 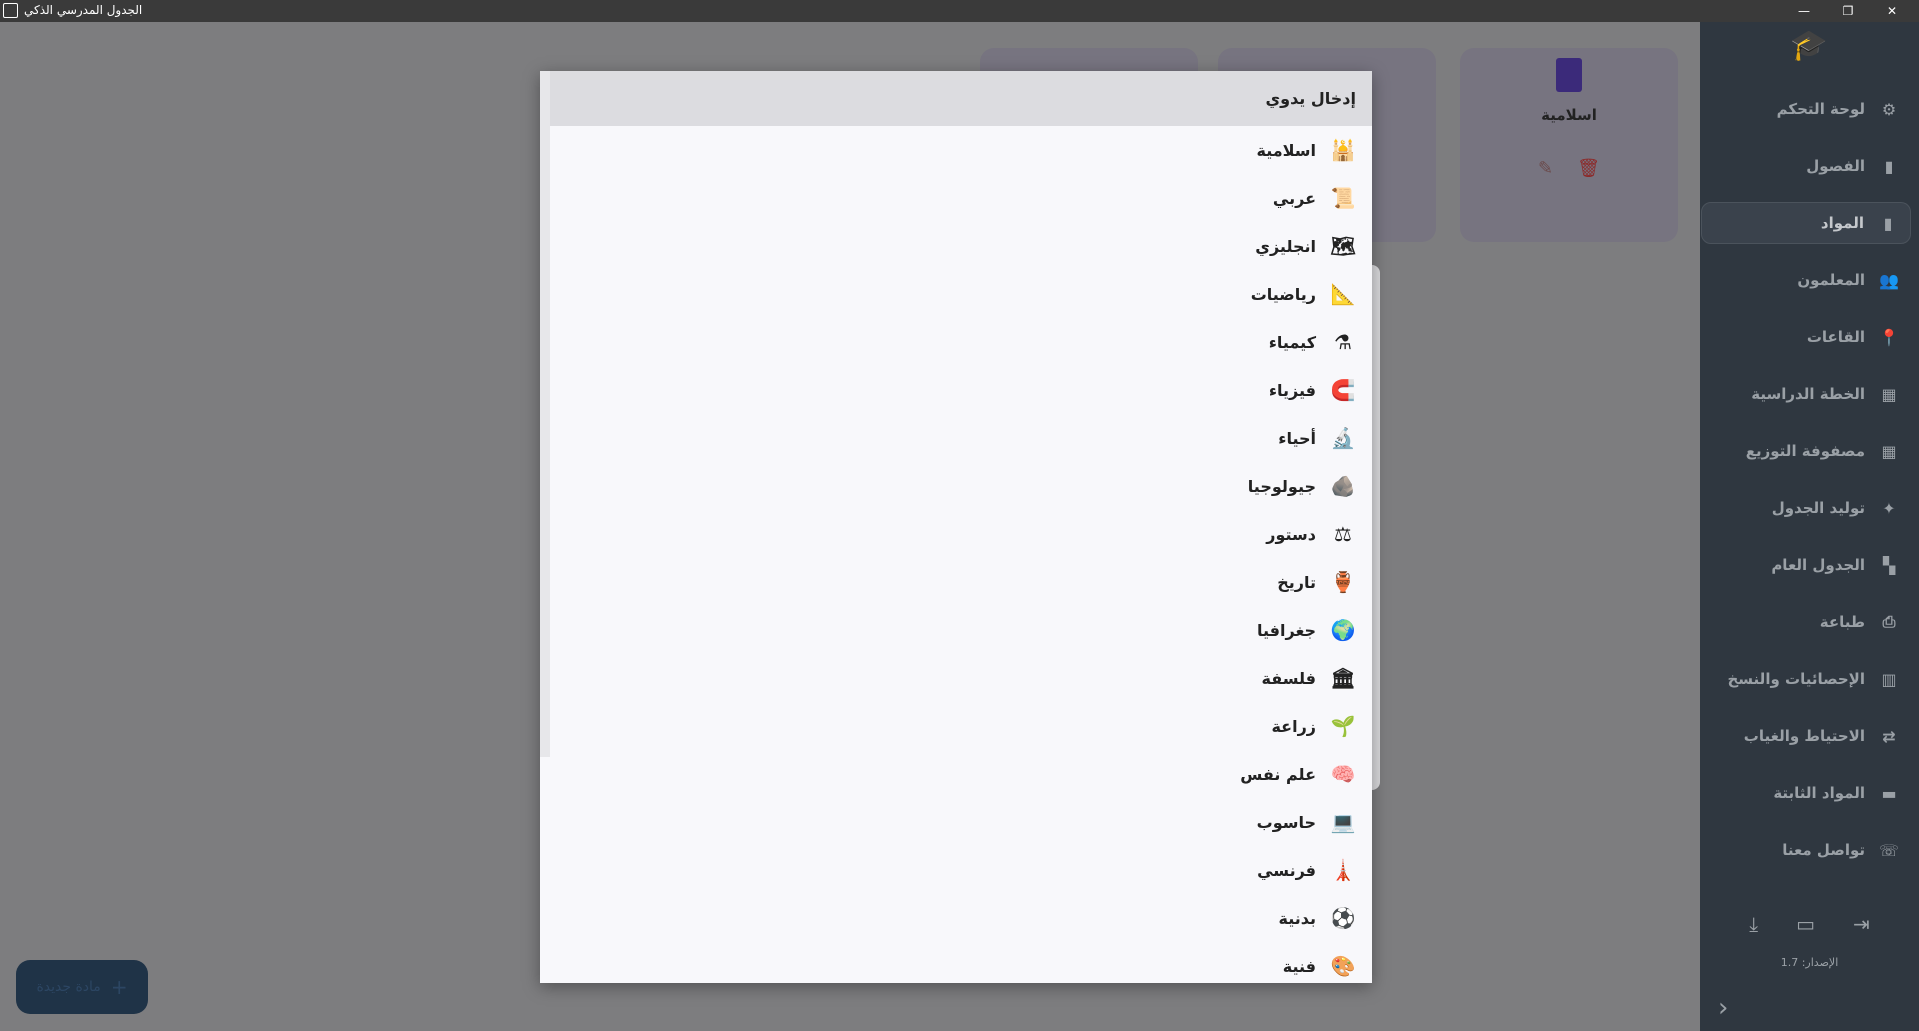 What do you see at coordinates (956, 390) in the screenshot?
I see `subject-option: 🧲 فيزياء` at bounding box center [956, 390].